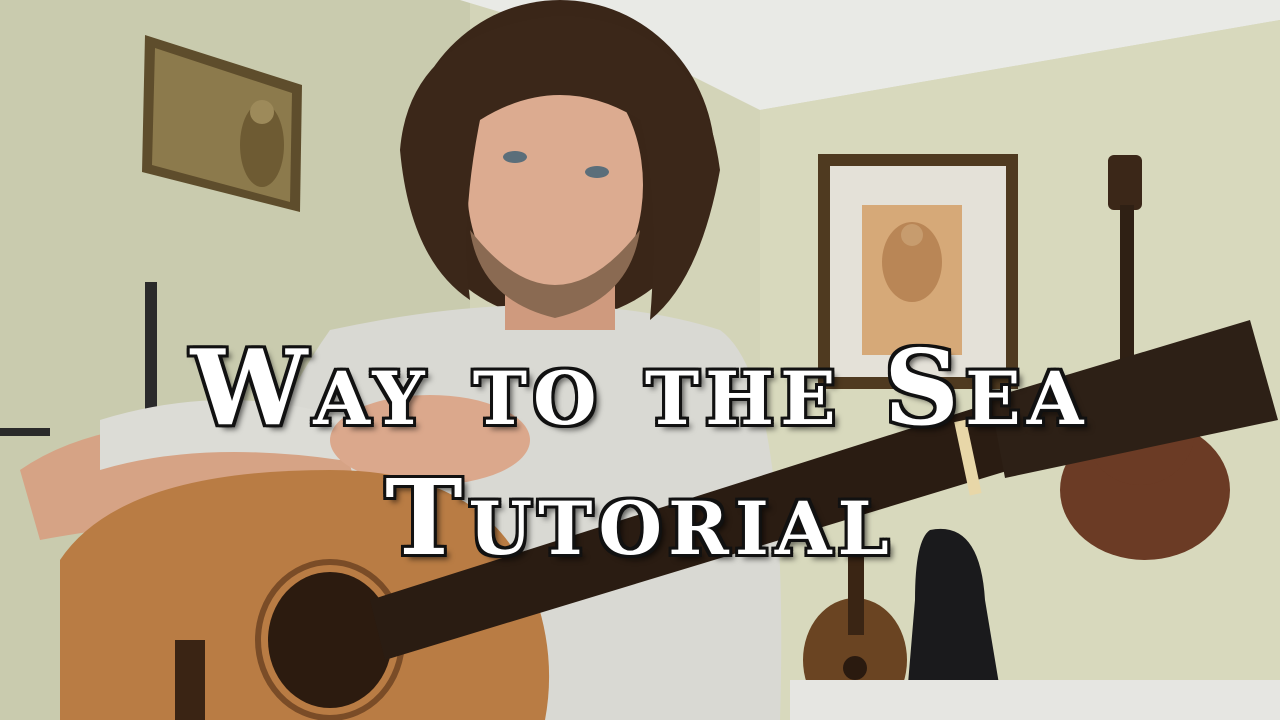 The image size is (1280, 720). What do you see at coordinates (640, 387) in the screenshot?
I see `title-line-1: Way to the Sea` at bounding box center [640, 387].